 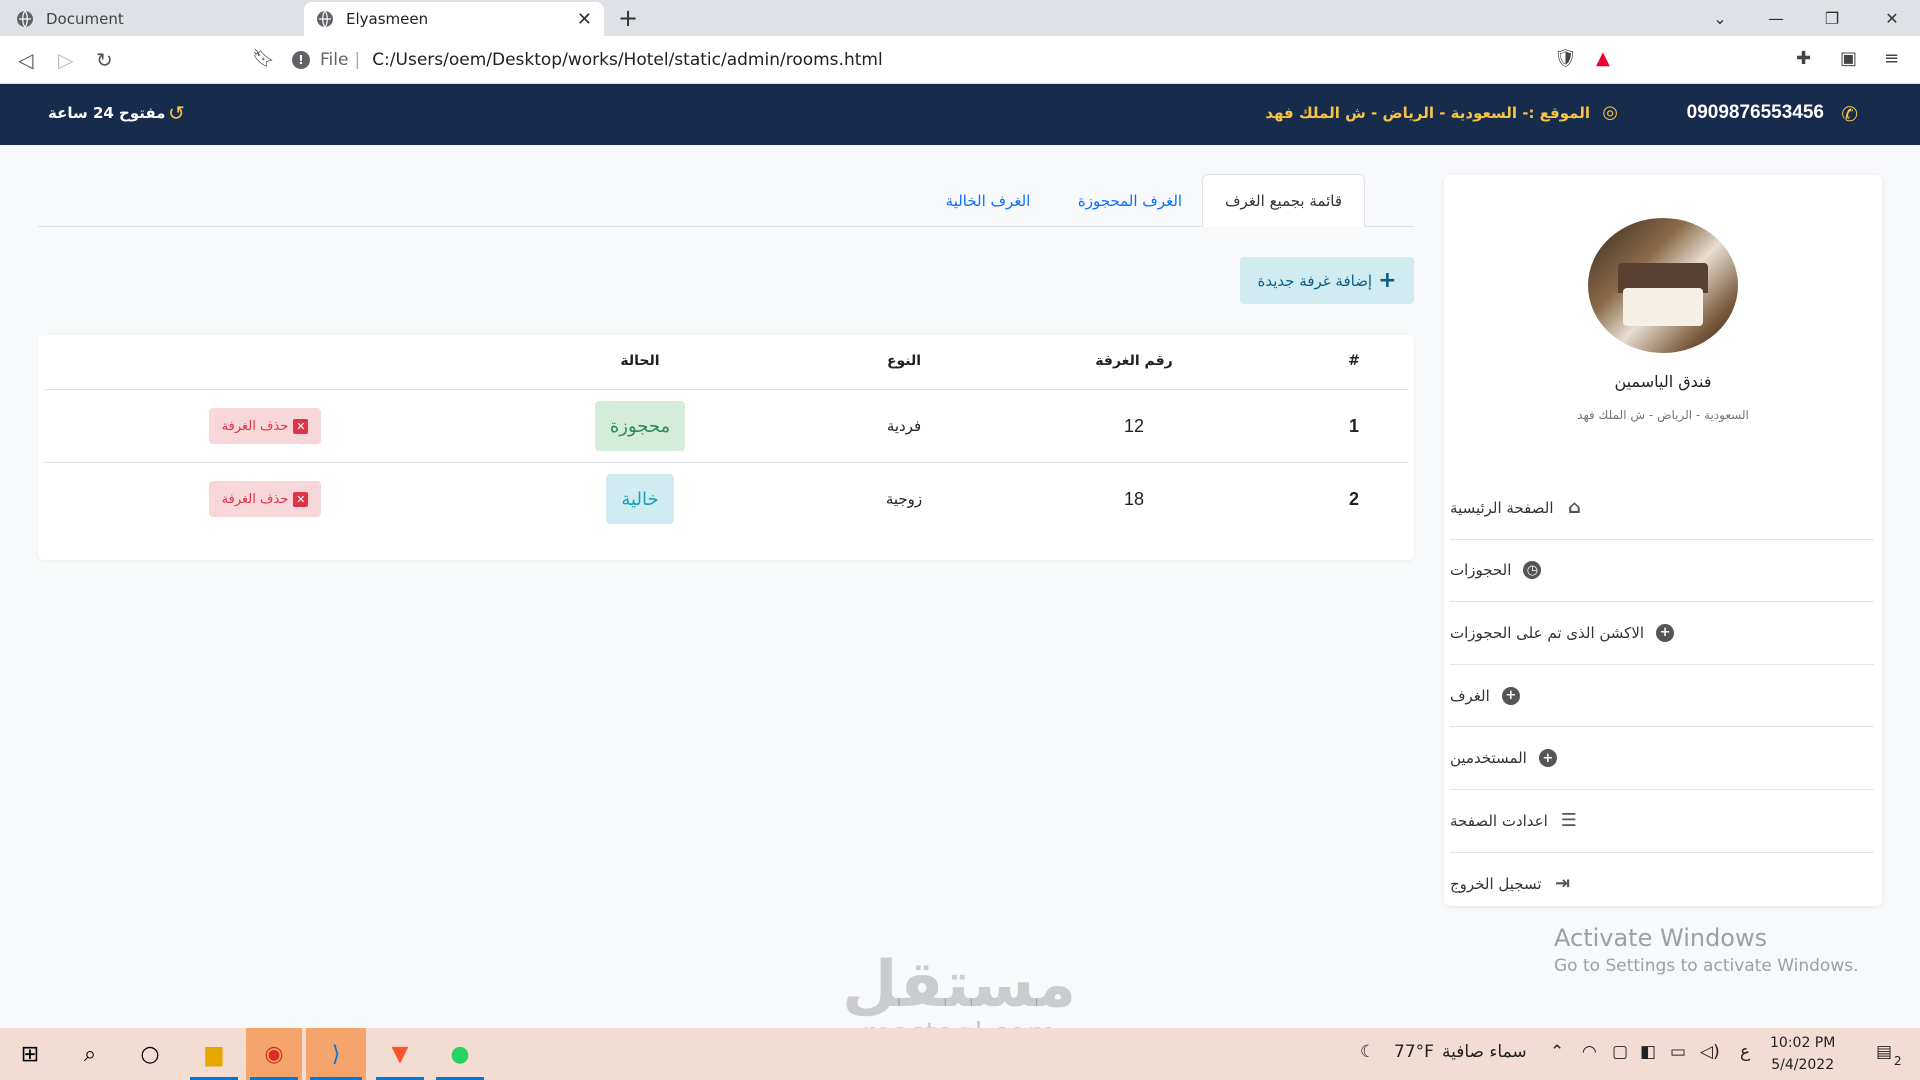 I want to click on notifications-icon: ▤, so click(x=1884, y=1052).